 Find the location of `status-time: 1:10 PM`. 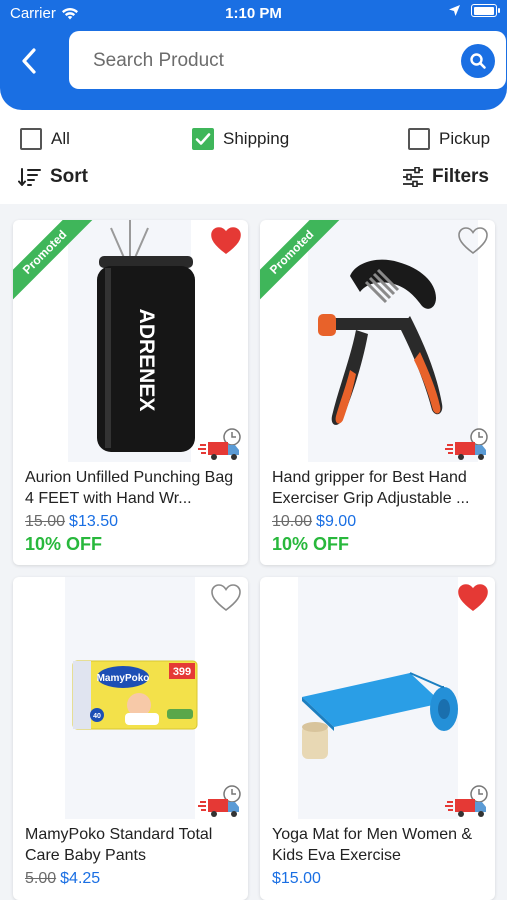

status-time: 1:10 PM is located at coordinates (253, 13).